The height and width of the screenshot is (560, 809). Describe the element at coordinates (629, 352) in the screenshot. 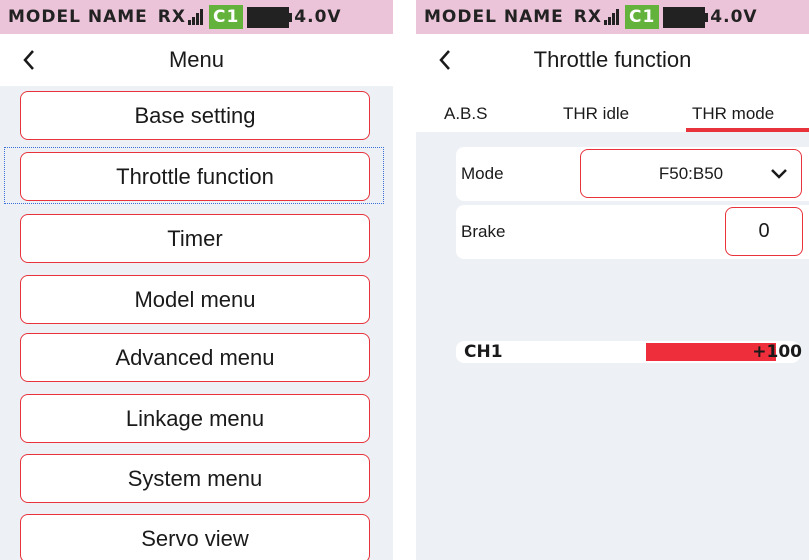

I see `channel-monitor: CH1 +100` at that location.